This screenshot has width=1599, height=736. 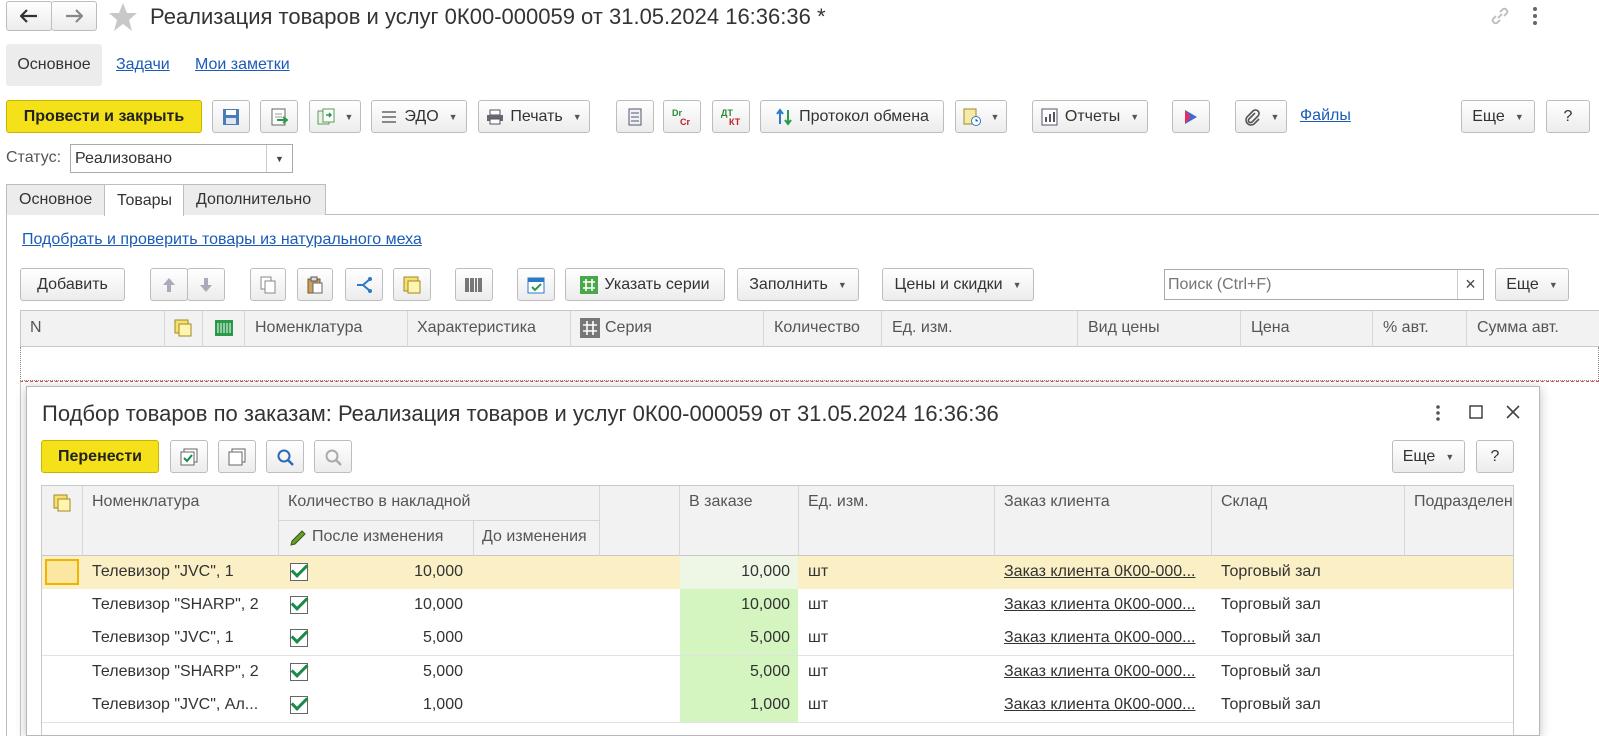 I want to click on dialog-col-in-order: В заказе, so click(x=720, y=502).